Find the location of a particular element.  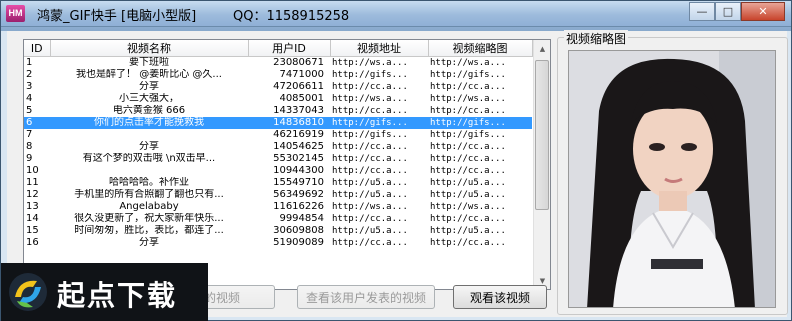

column-header: 用户ID is located at coordinates (289, 48).